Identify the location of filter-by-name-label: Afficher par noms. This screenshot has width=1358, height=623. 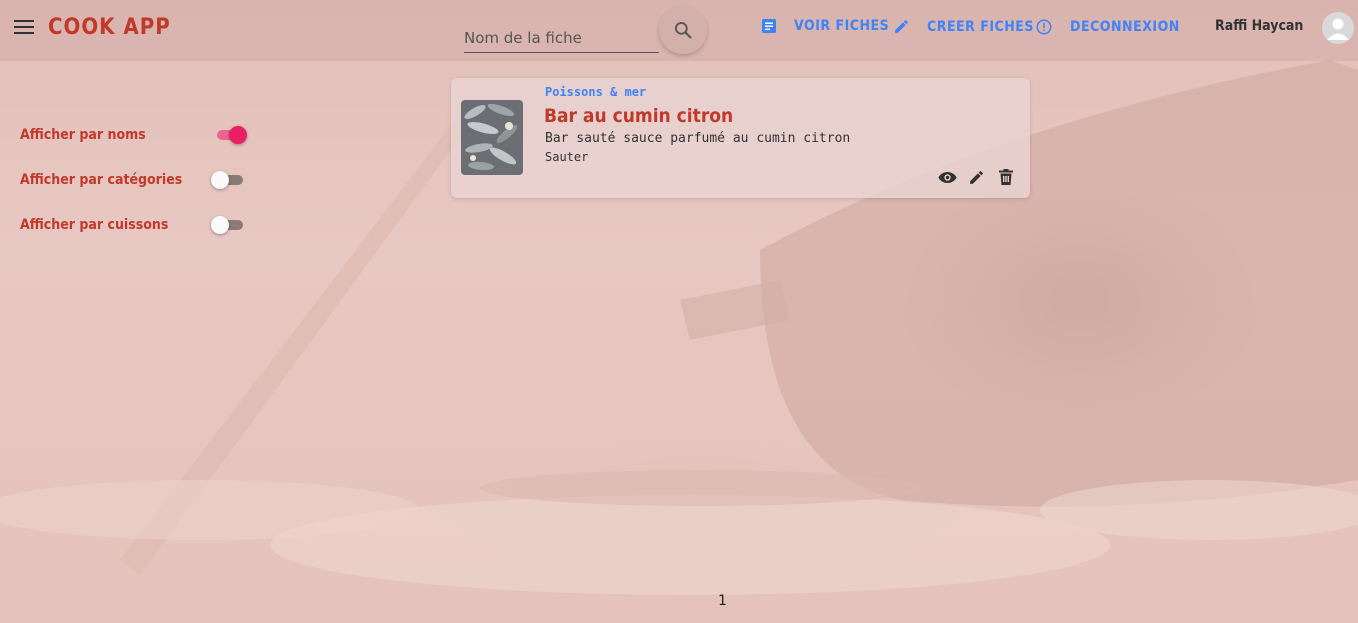
(83, 135).